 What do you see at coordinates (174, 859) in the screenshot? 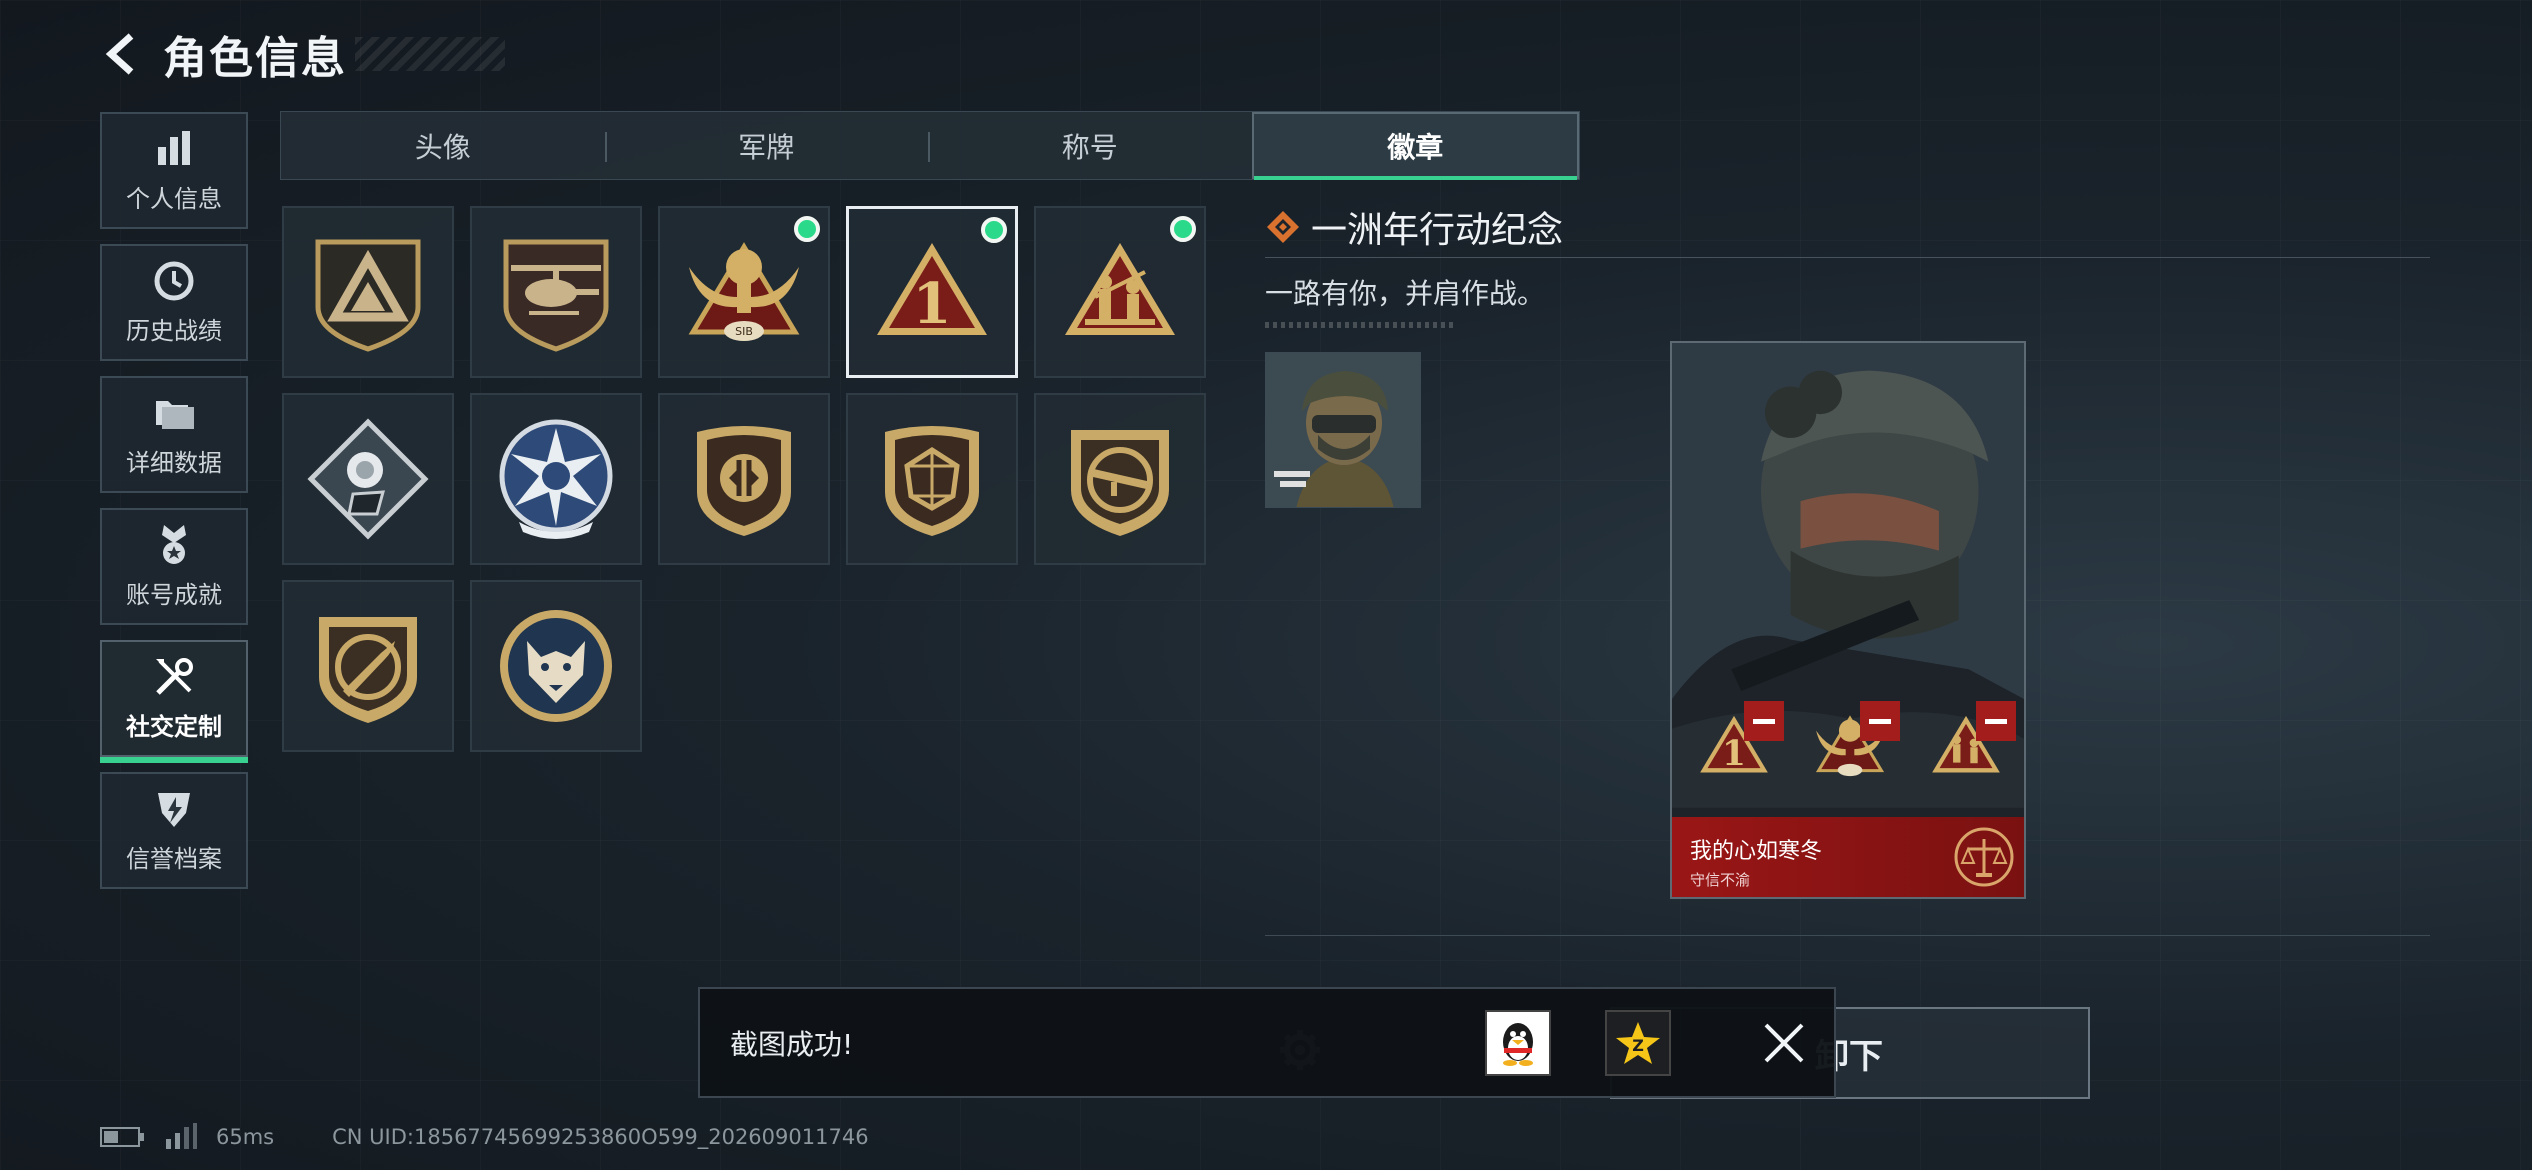
I see `sidebar-item-label: 信誉档案` at bounding box center [174, 859].